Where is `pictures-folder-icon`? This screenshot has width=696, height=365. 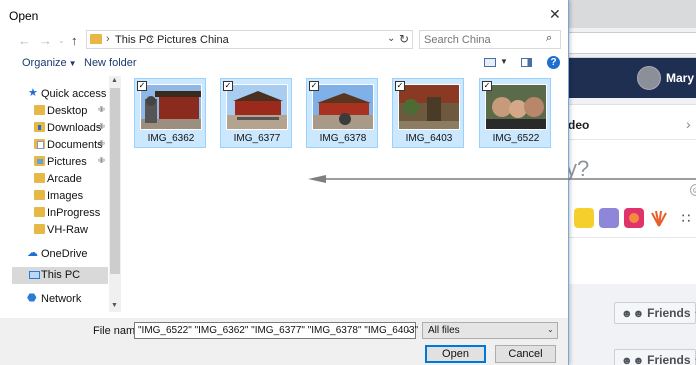
pictures-folder-icon is located at coordinates (39, 161).